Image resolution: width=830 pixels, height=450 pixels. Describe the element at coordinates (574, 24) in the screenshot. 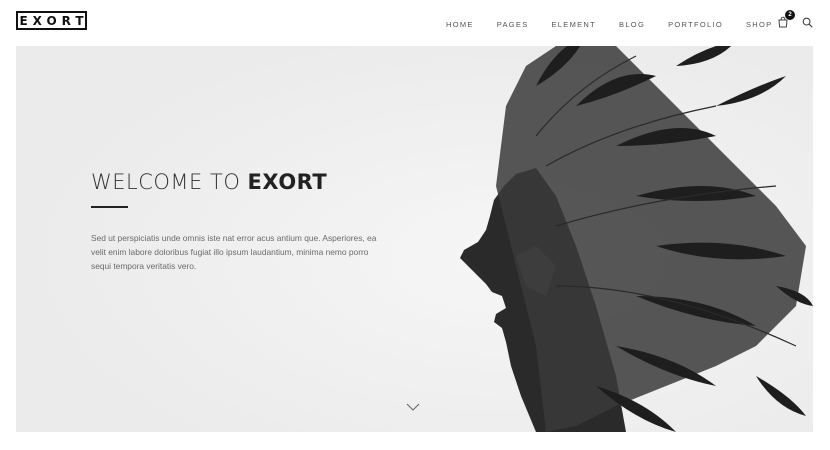

I see `nav-item-element: ELEMENT` at that location.